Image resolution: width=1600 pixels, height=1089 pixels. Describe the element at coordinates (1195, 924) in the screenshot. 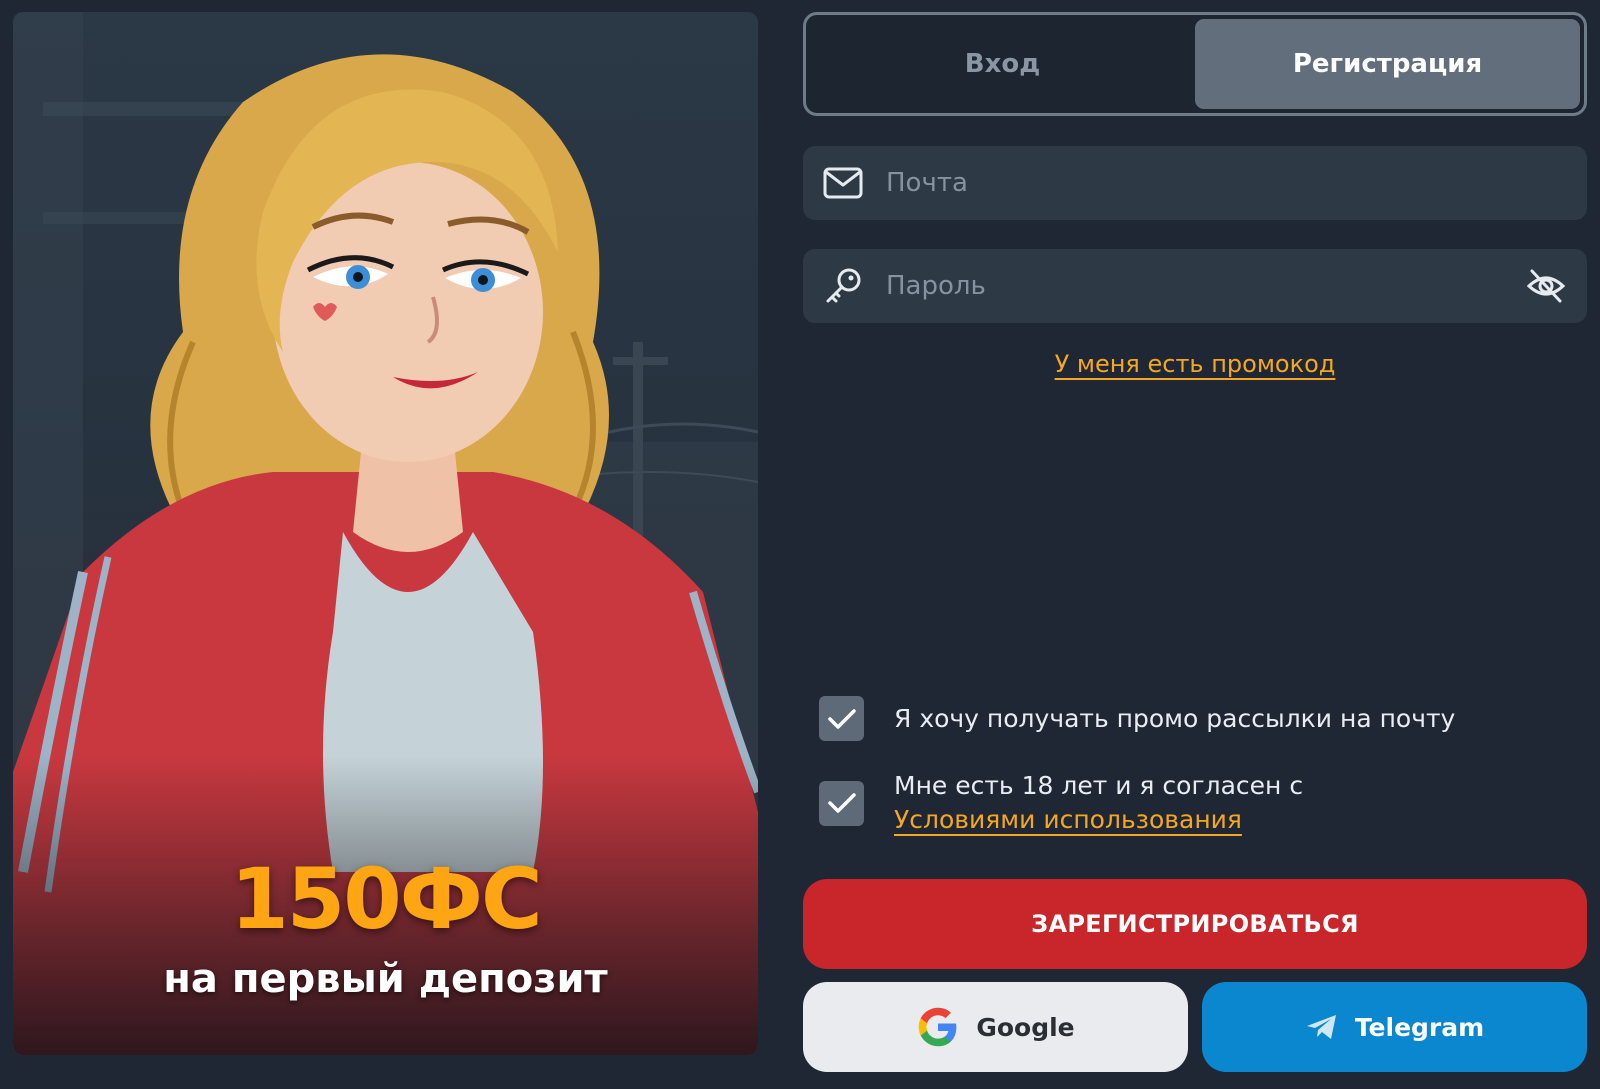

I see `register-button: ЗАРЕГИСТРИРОВАТЬСЯ` at that location.